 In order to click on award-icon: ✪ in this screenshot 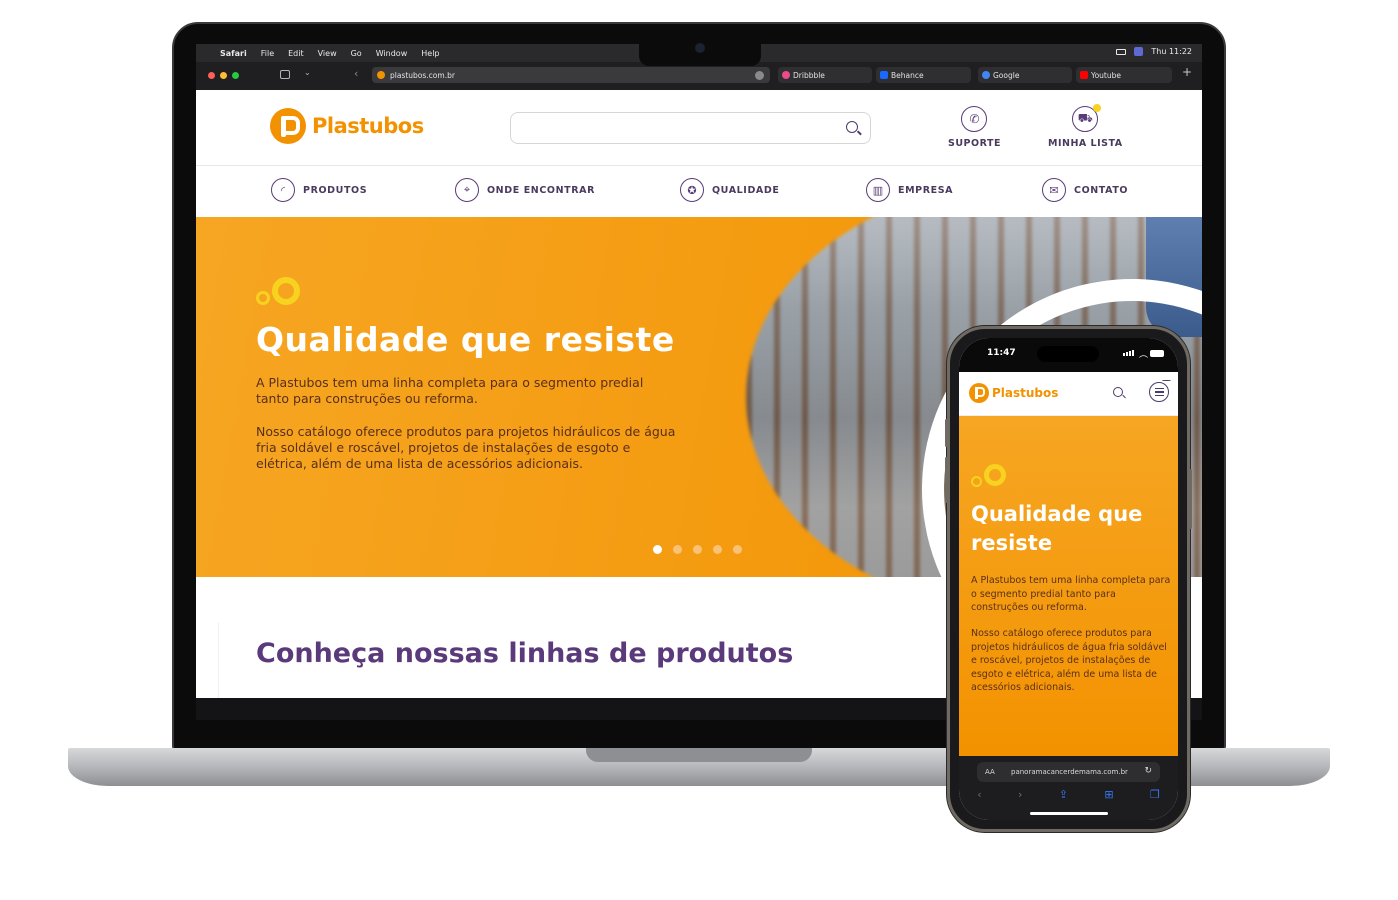, I will do `click(692, 190)`.